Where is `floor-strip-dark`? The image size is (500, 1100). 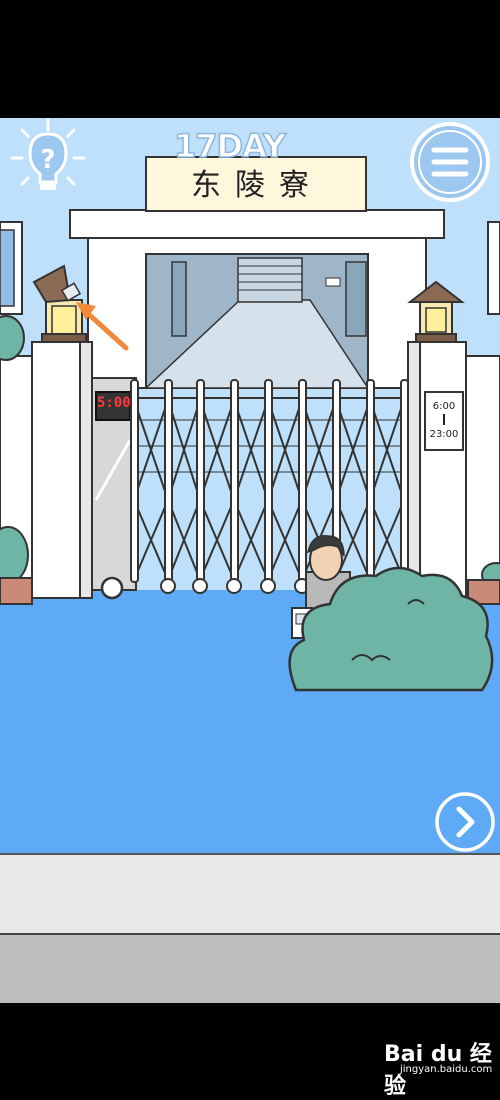 floor-strip-dark is located at coordinates (250, 969).